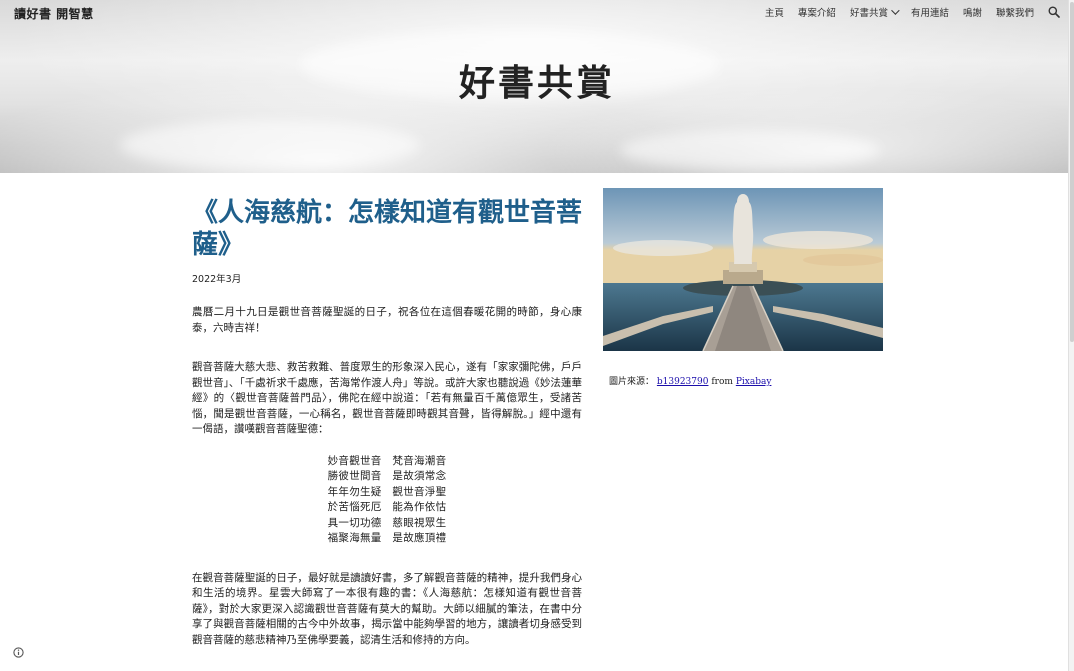 This screenshot has width=1074, height=671. What do you see at coordinates (387, 538) in the screenshot?
I see `verse-line: 福聚海無量 是故應頂禮` at bounding box center [387, 538].